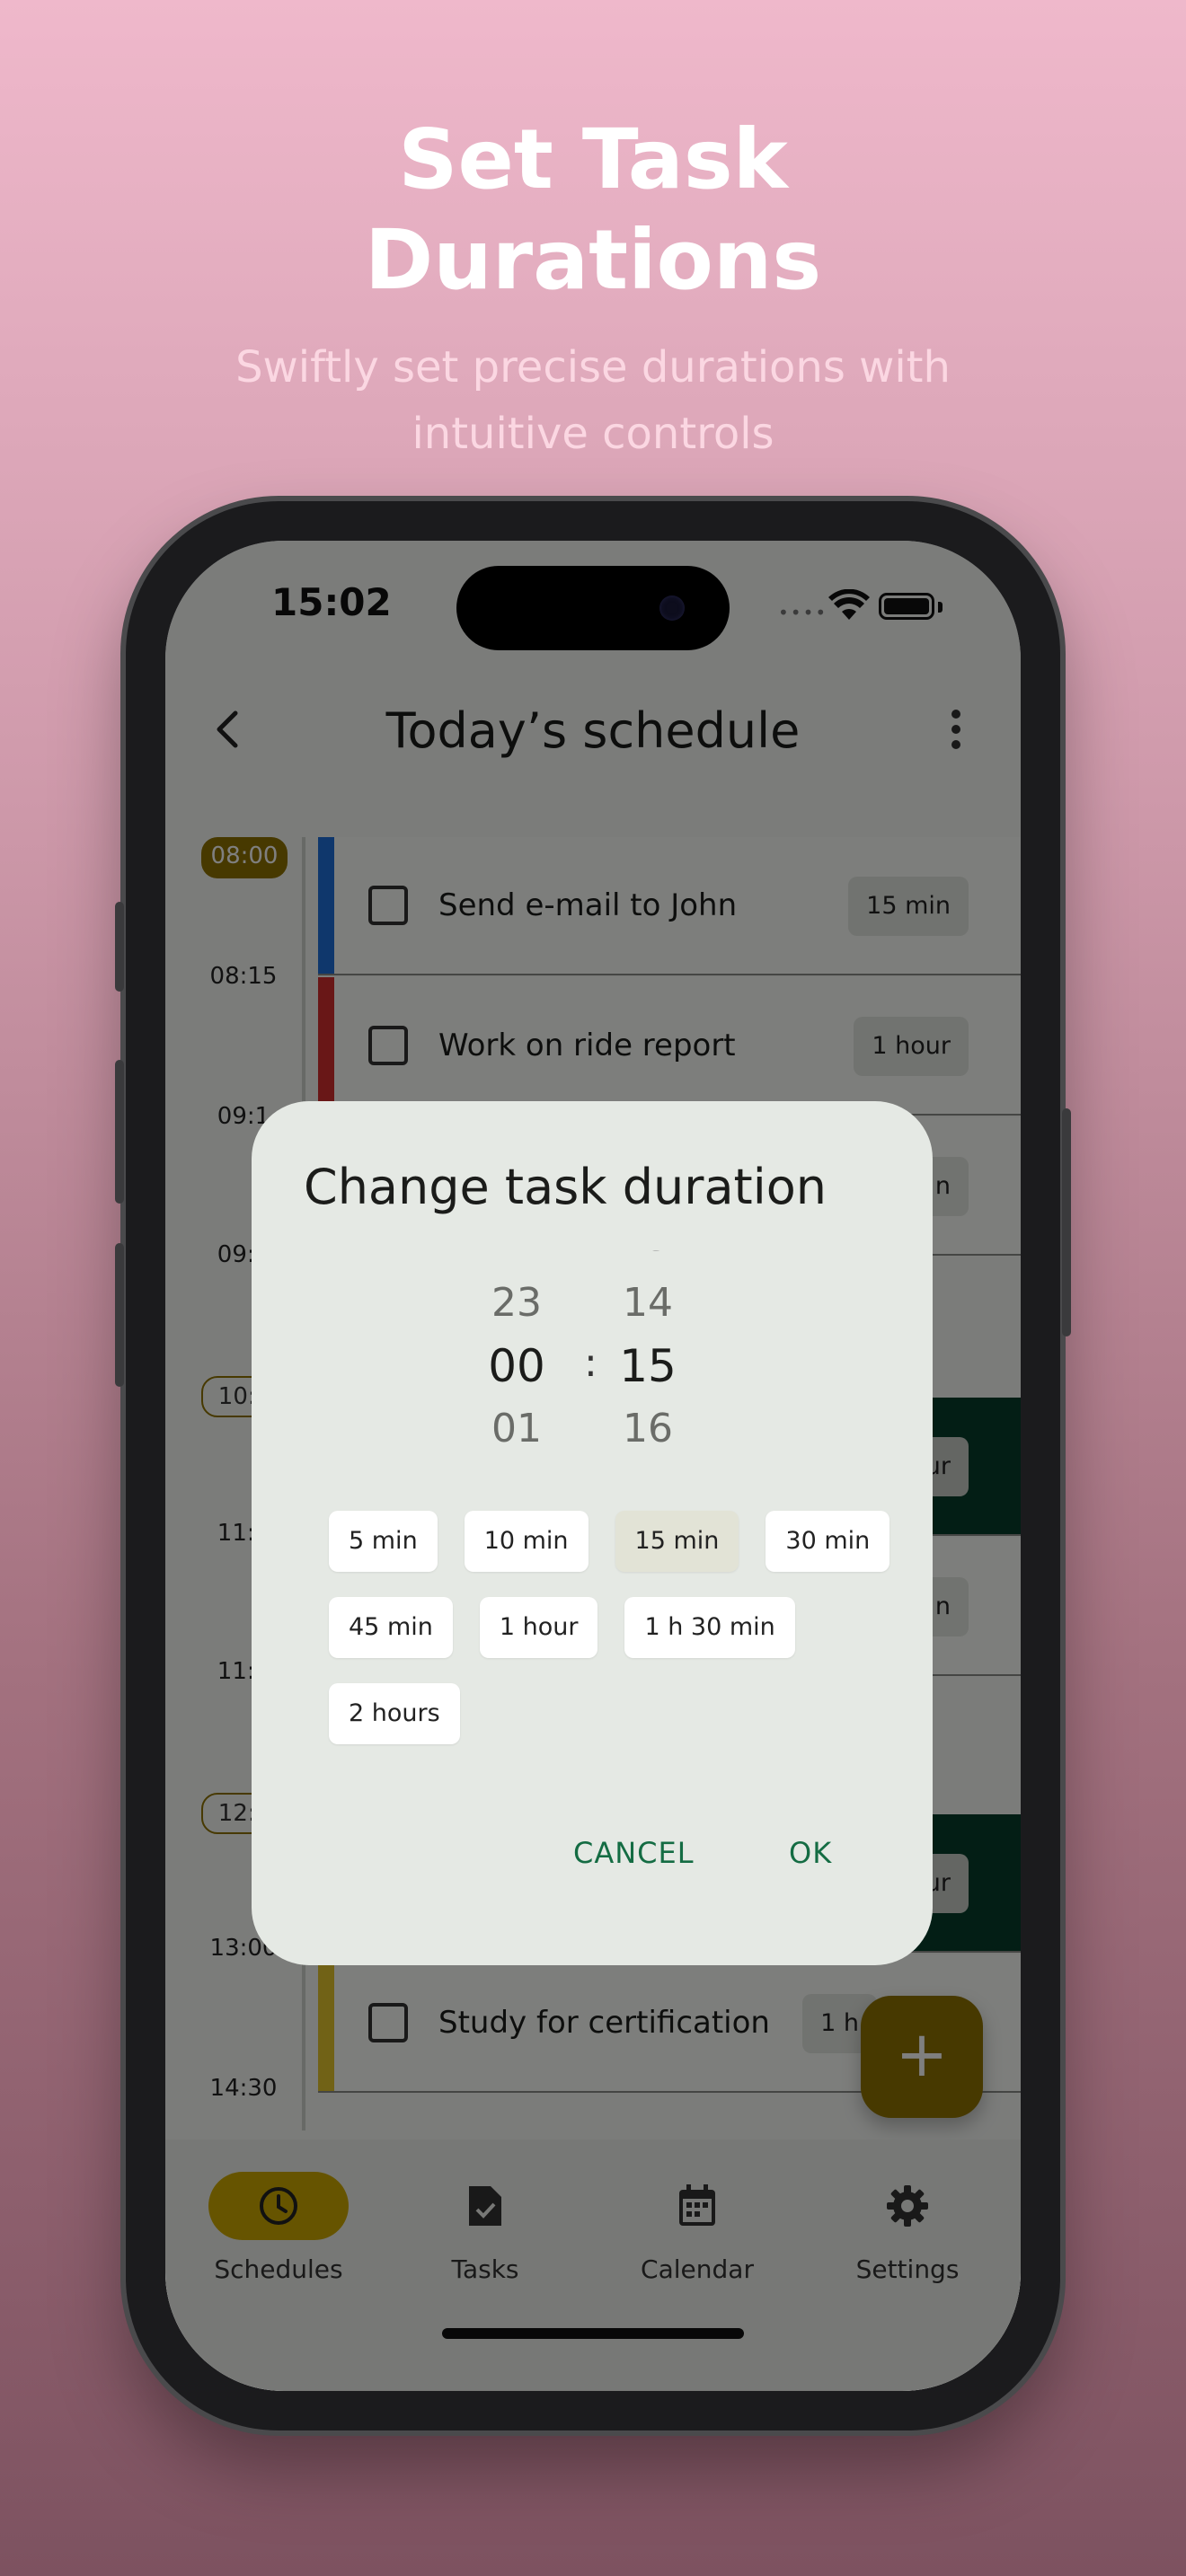 This screenshot has width=1186, height=2576. What do you see at coordinates (634, 1853) in the screenshot?
I see `cancel-button: CANCEL` at bounding box center [634, 1853].